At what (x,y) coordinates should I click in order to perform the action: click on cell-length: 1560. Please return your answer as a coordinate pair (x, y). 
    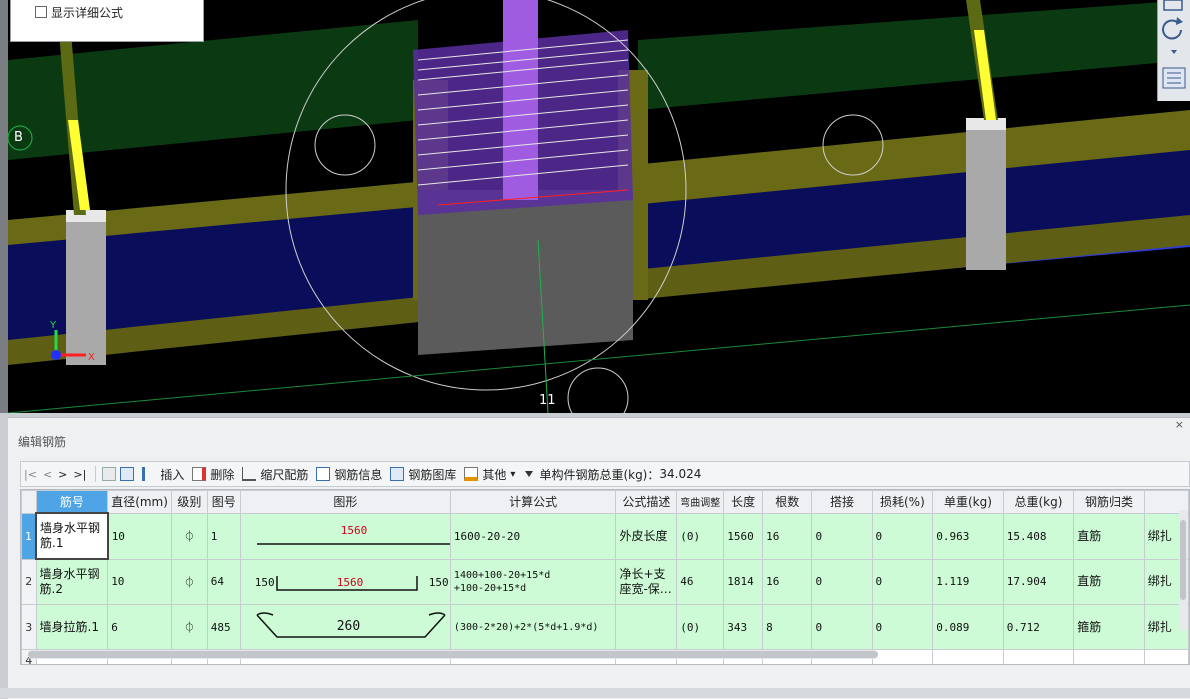
    Looking at the image, I should click on (743, 536).